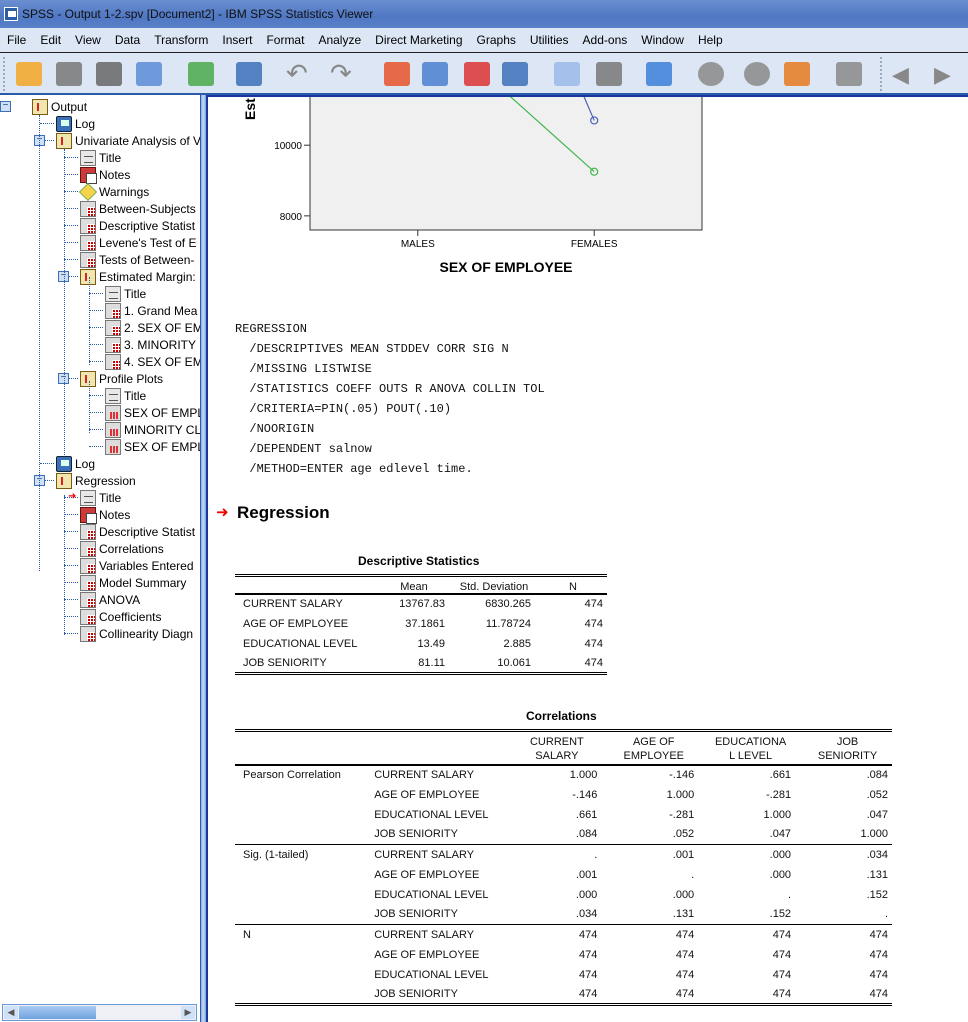  Describe the element at coordinates (138, 276) in the screenshot. I see `outline-item-estimated-margin: Estimated Margin:` at that location.